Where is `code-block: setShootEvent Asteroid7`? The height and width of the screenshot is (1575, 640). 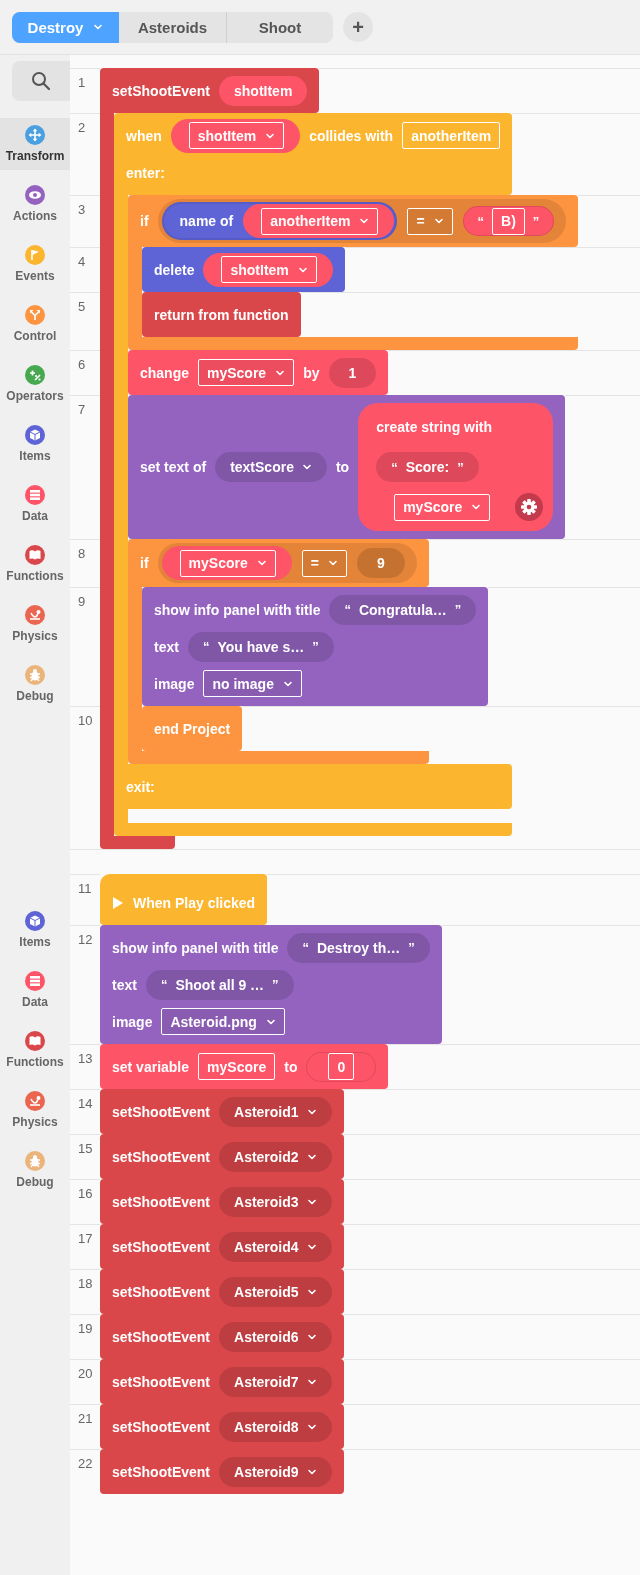 code-block: setShootEvent Asteroid7 is located at coordinates (222, 1381).